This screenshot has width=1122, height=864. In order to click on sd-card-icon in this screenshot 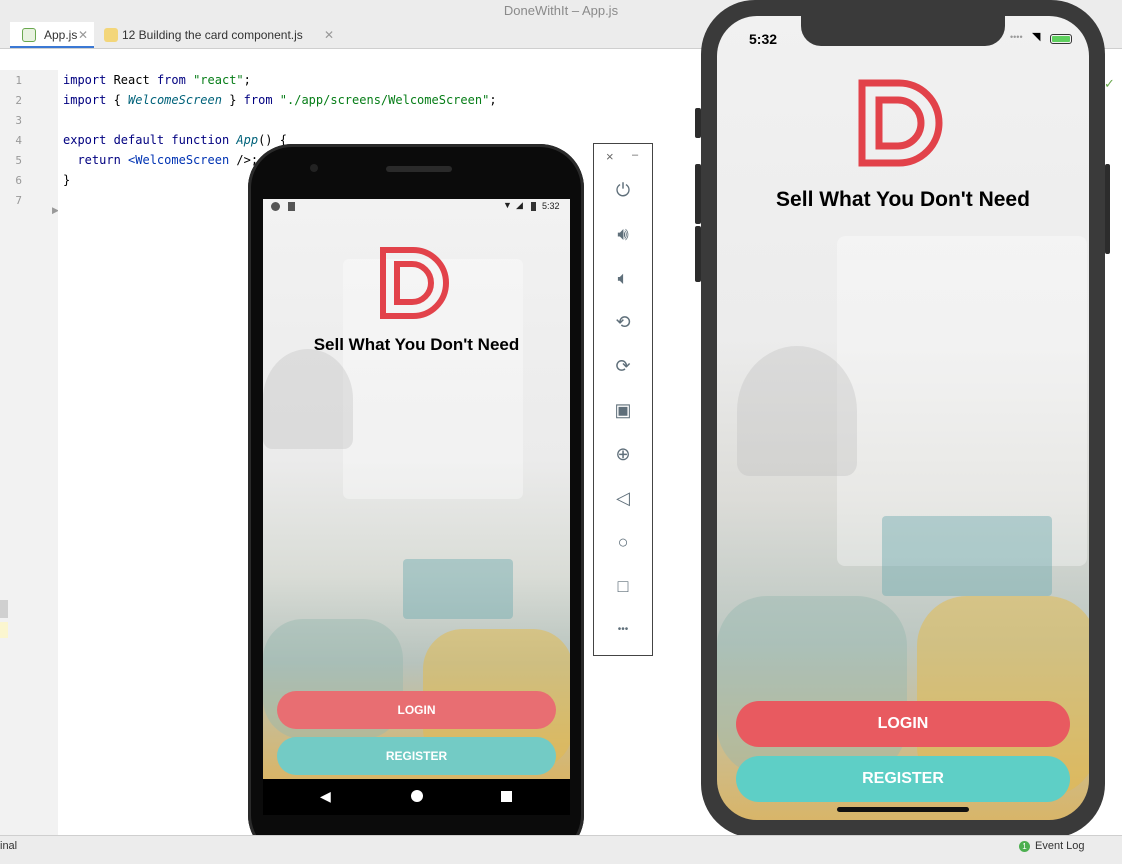, I will do `click(291, 206)`.